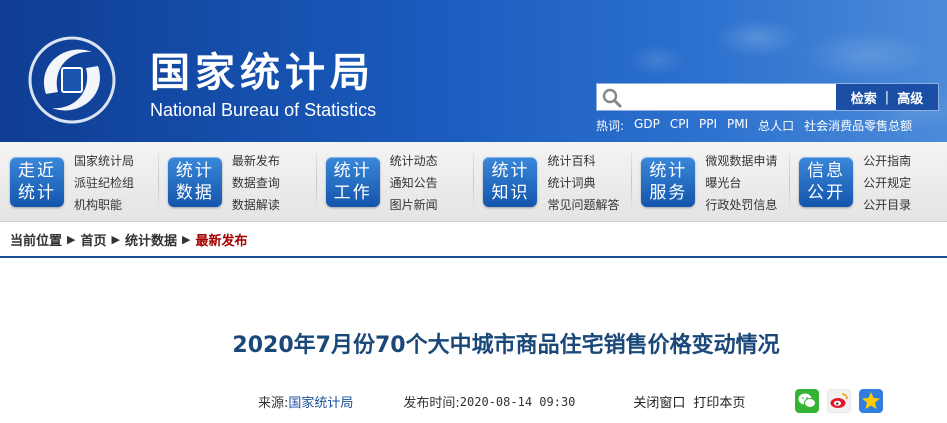  I want to click on search-icon, so click(612, 98).